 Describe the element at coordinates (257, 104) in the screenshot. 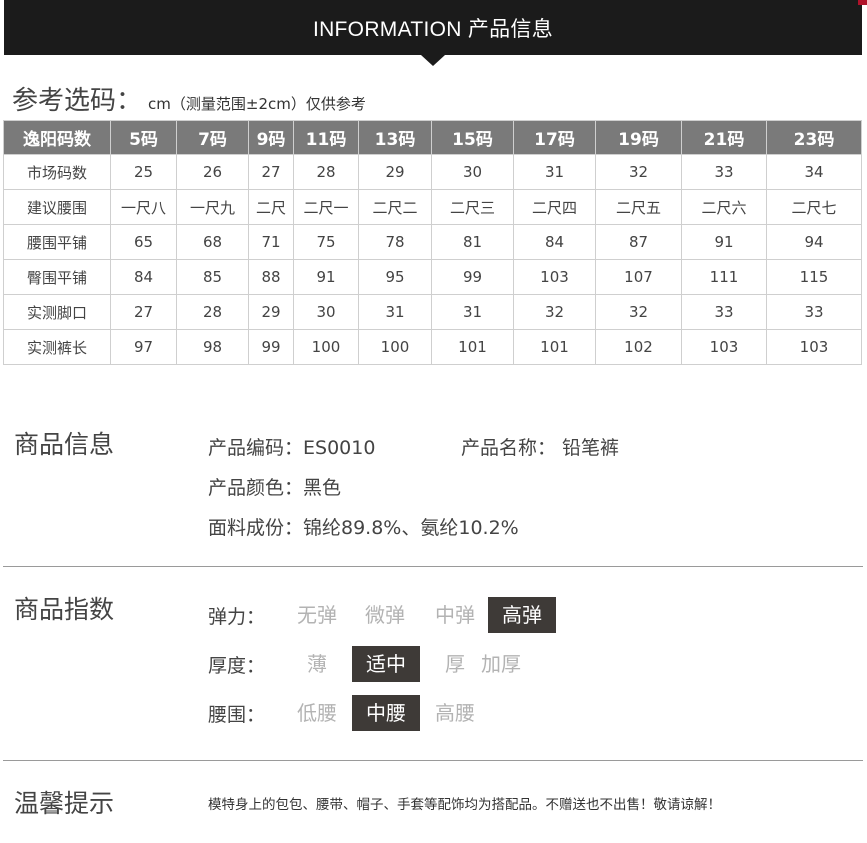

I see `size-guide-note: cm（测量范围±2cm）仅供参考` at that location.